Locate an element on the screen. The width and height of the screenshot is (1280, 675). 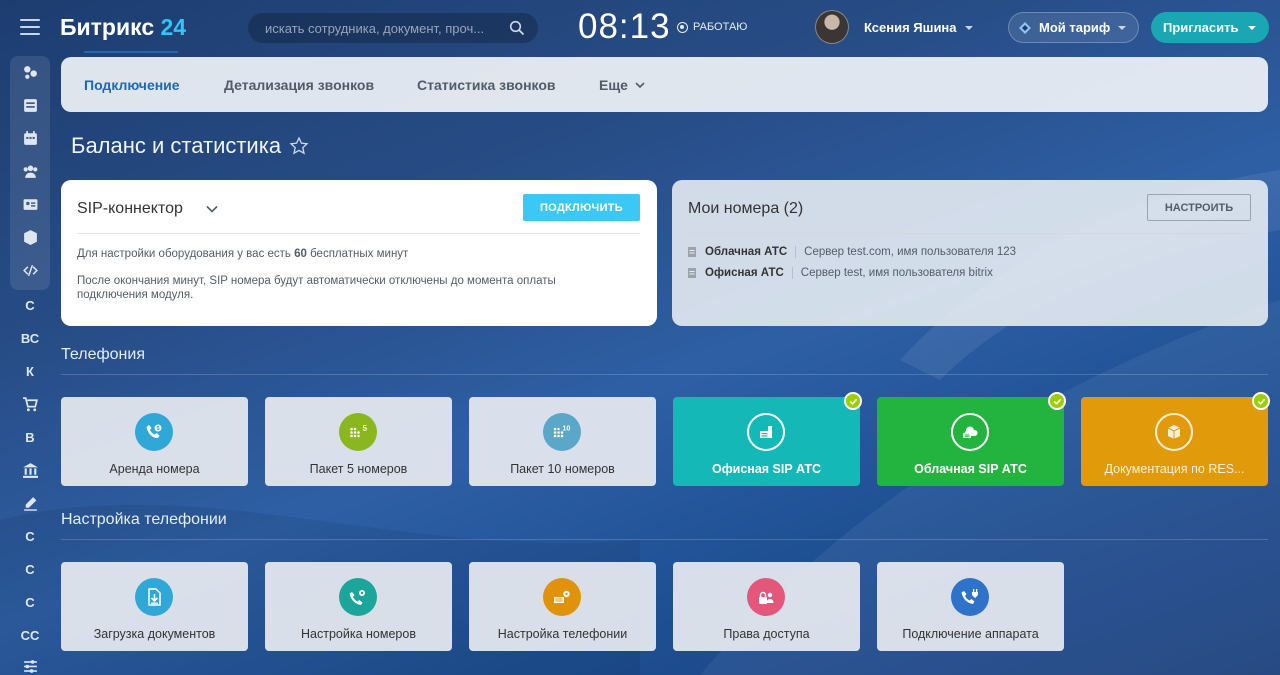
tile-package-10: 10 Пакет 10 номеров is located at coordinates (562, 441).